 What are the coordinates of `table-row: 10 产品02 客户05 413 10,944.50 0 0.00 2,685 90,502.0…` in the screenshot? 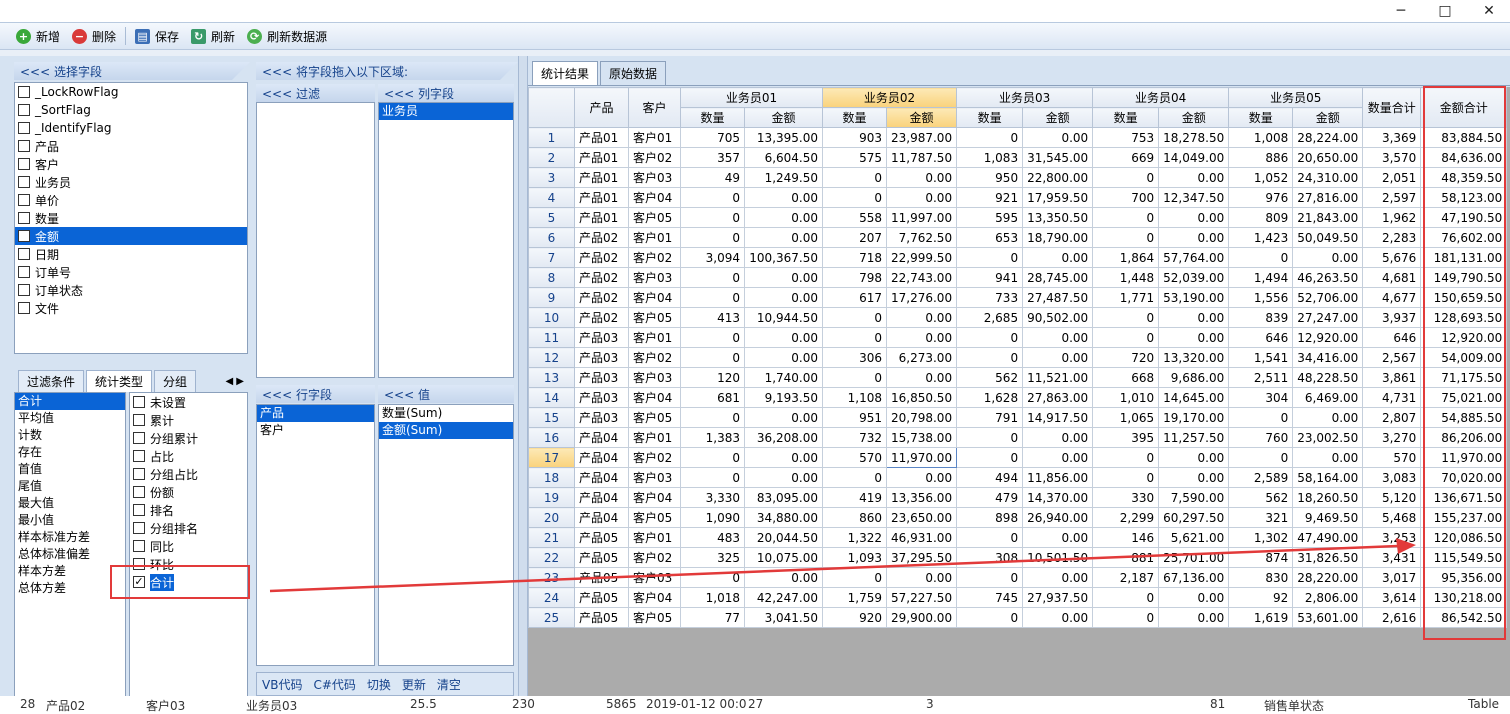 It's located at (1018, 317).